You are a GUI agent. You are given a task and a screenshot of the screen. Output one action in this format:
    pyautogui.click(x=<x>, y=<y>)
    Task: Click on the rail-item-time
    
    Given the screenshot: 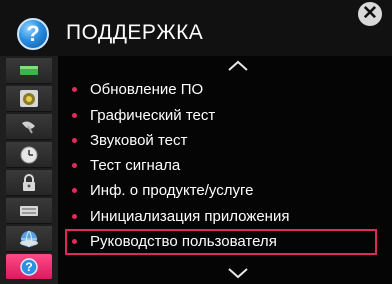 What is the action you would take?
    pyautogui.click(x=29, y=155)
    